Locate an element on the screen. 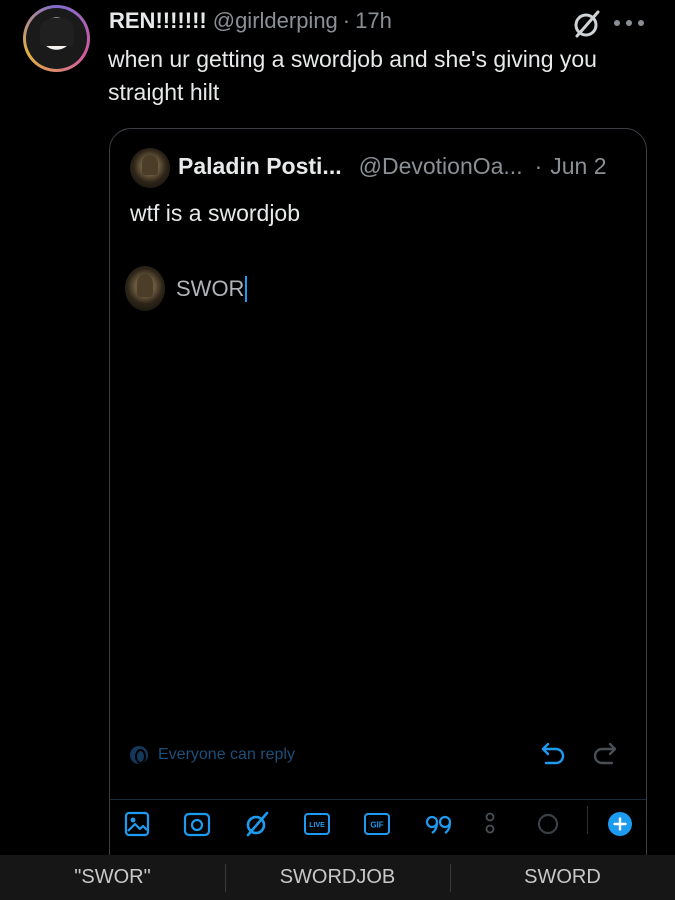 The height and width of the screenshot is (900, 675). reply-setting-label: Everyone can reply is located at coordinates (226, 754).